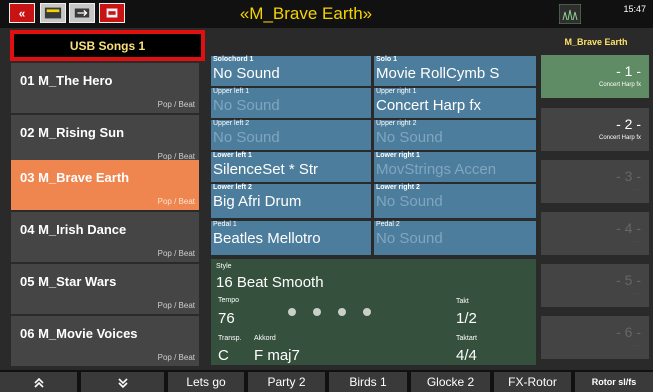 The height and width of the screenshot is (392, 653). What do you see at coordinates (267, 238) in the screenshot?
I see `voice-value: Beatles Mellotro` at bounding box center [267, 238].